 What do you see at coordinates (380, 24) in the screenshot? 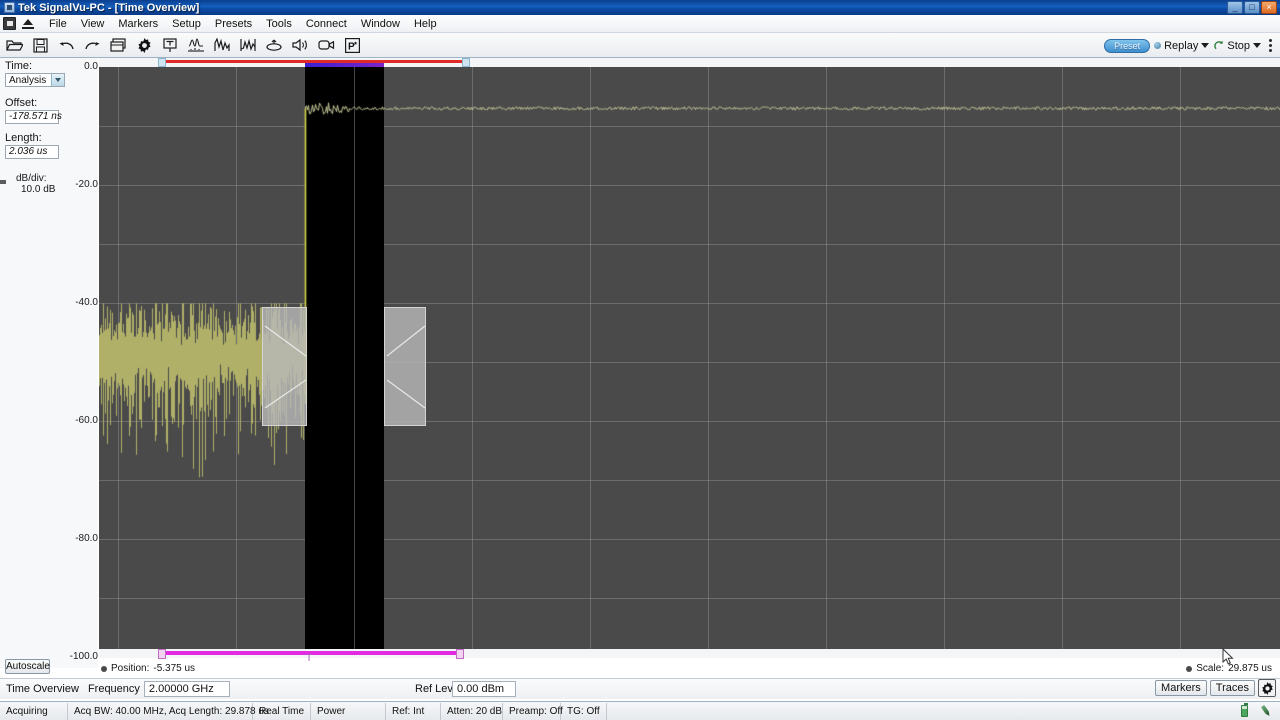
I see `menu-item-window: Window` at bounding box center [380, 24].